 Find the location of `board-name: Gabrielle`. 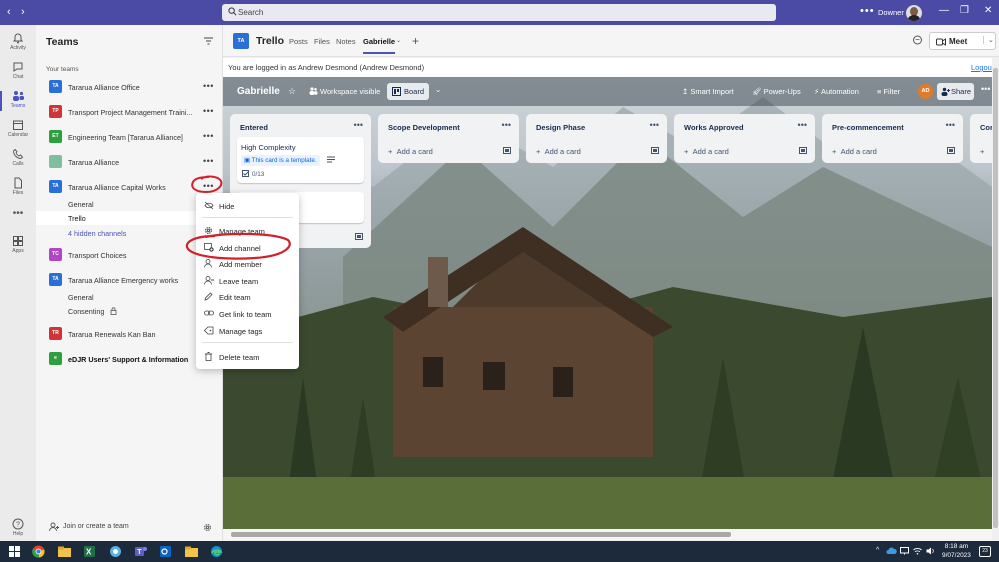

board-name: Gabrielle is located at coordinates (258, 91).